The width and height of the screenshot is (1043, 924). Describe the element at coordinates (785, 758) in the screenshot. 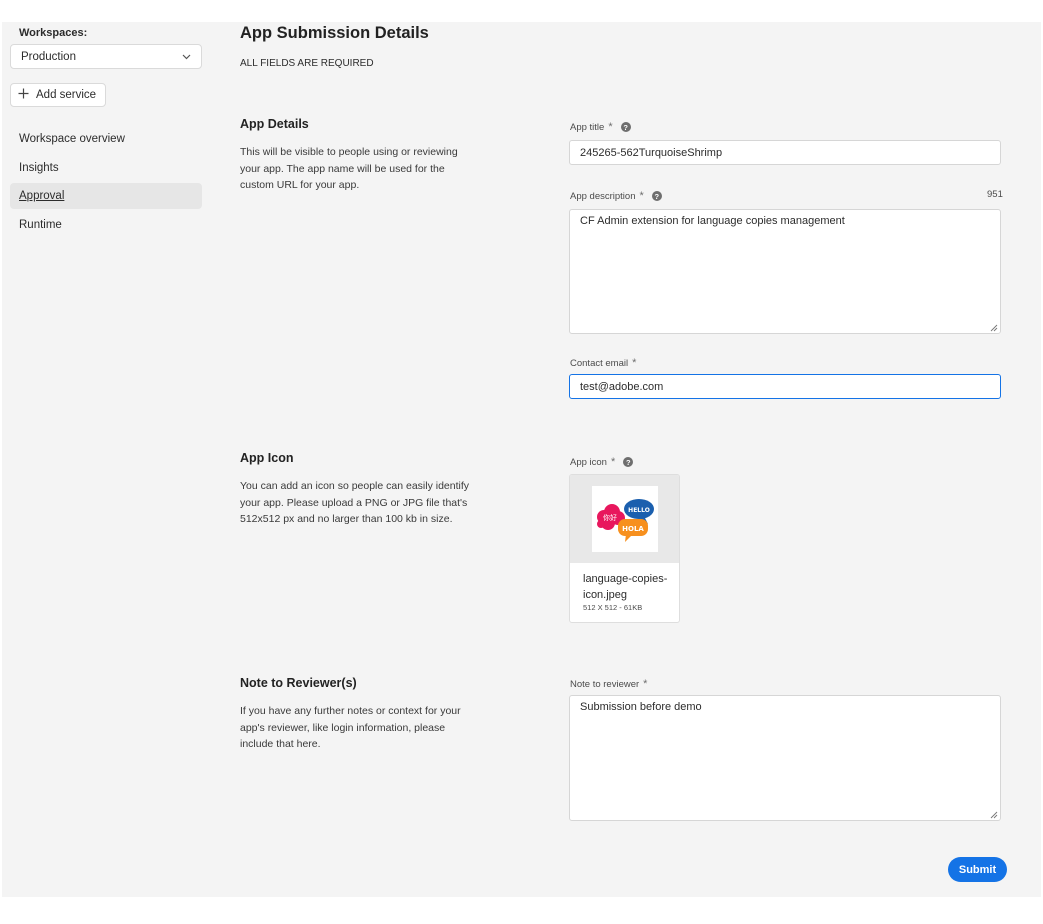

I see `note-to-reviewer-textarea: Submission before demo` at that location.